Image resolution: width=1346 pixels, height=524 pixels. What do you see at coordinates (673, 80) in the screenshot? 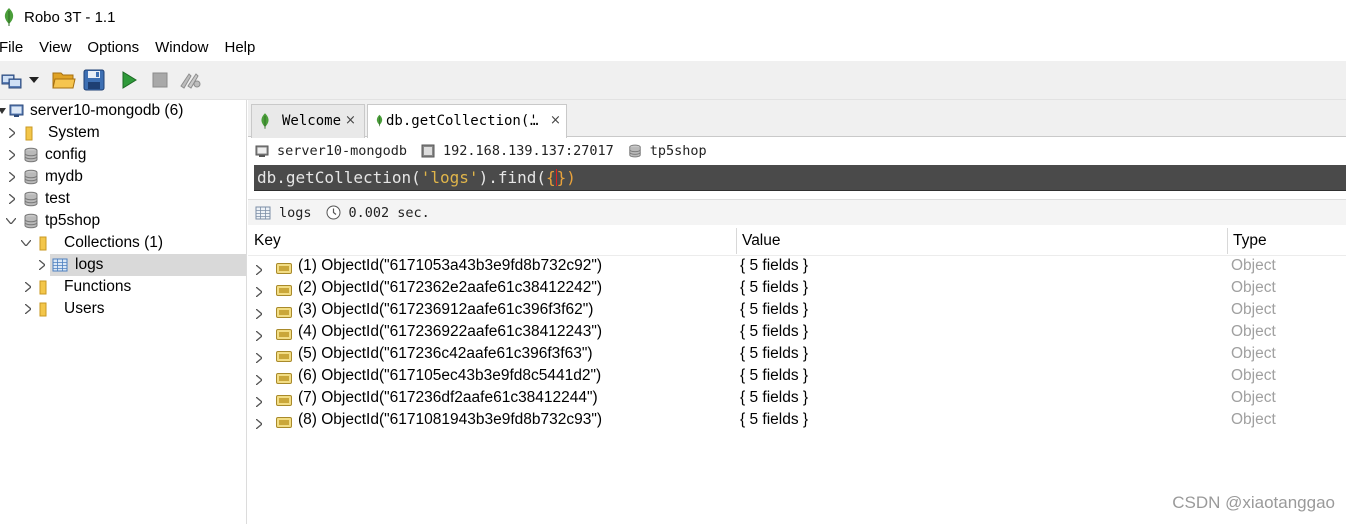
I see `toolbar` at bounding box center [673, 80].